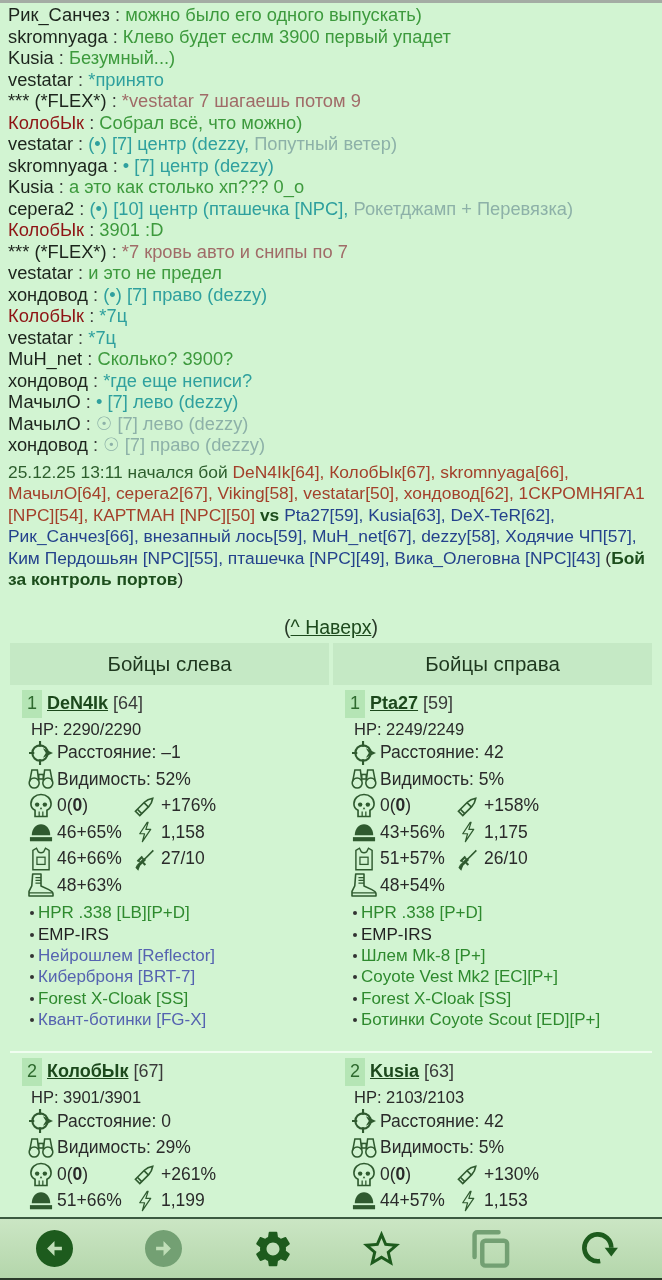  Describe the element at coordinates (86, 729) in the screenshot. I see `hp-text: HP: 2290/2290` at that location.